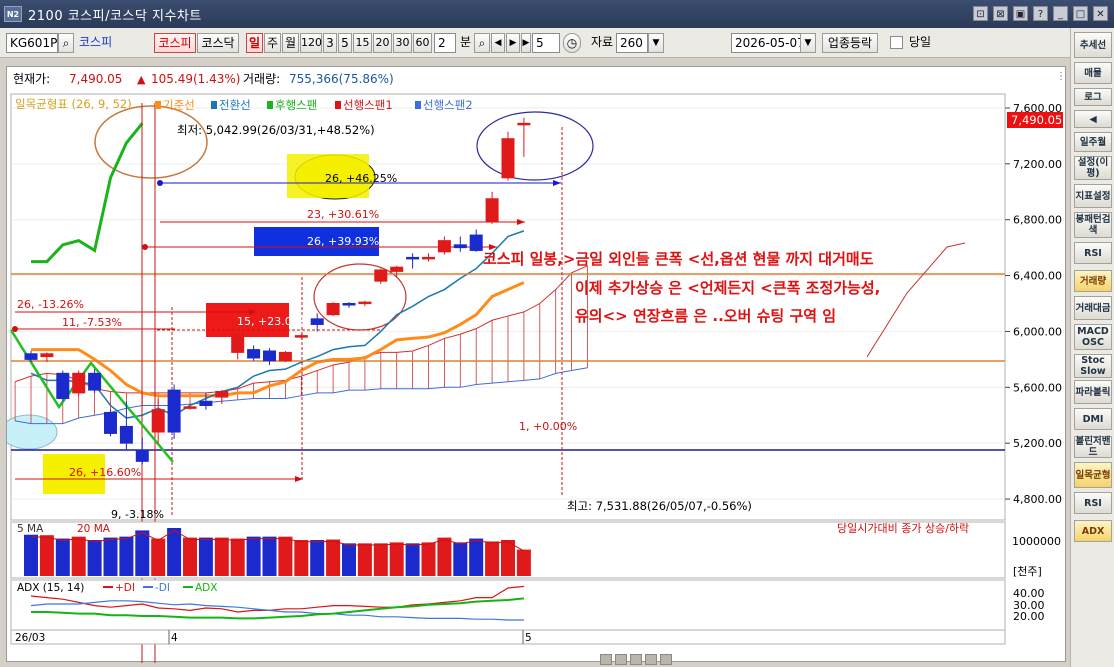 The width and height of the screenshot is (1114, 667). What do you see at coordinates (656, 43) in the screenshot?
I see `chevron-down-icon: ▼` at bounding box center [656, 43].